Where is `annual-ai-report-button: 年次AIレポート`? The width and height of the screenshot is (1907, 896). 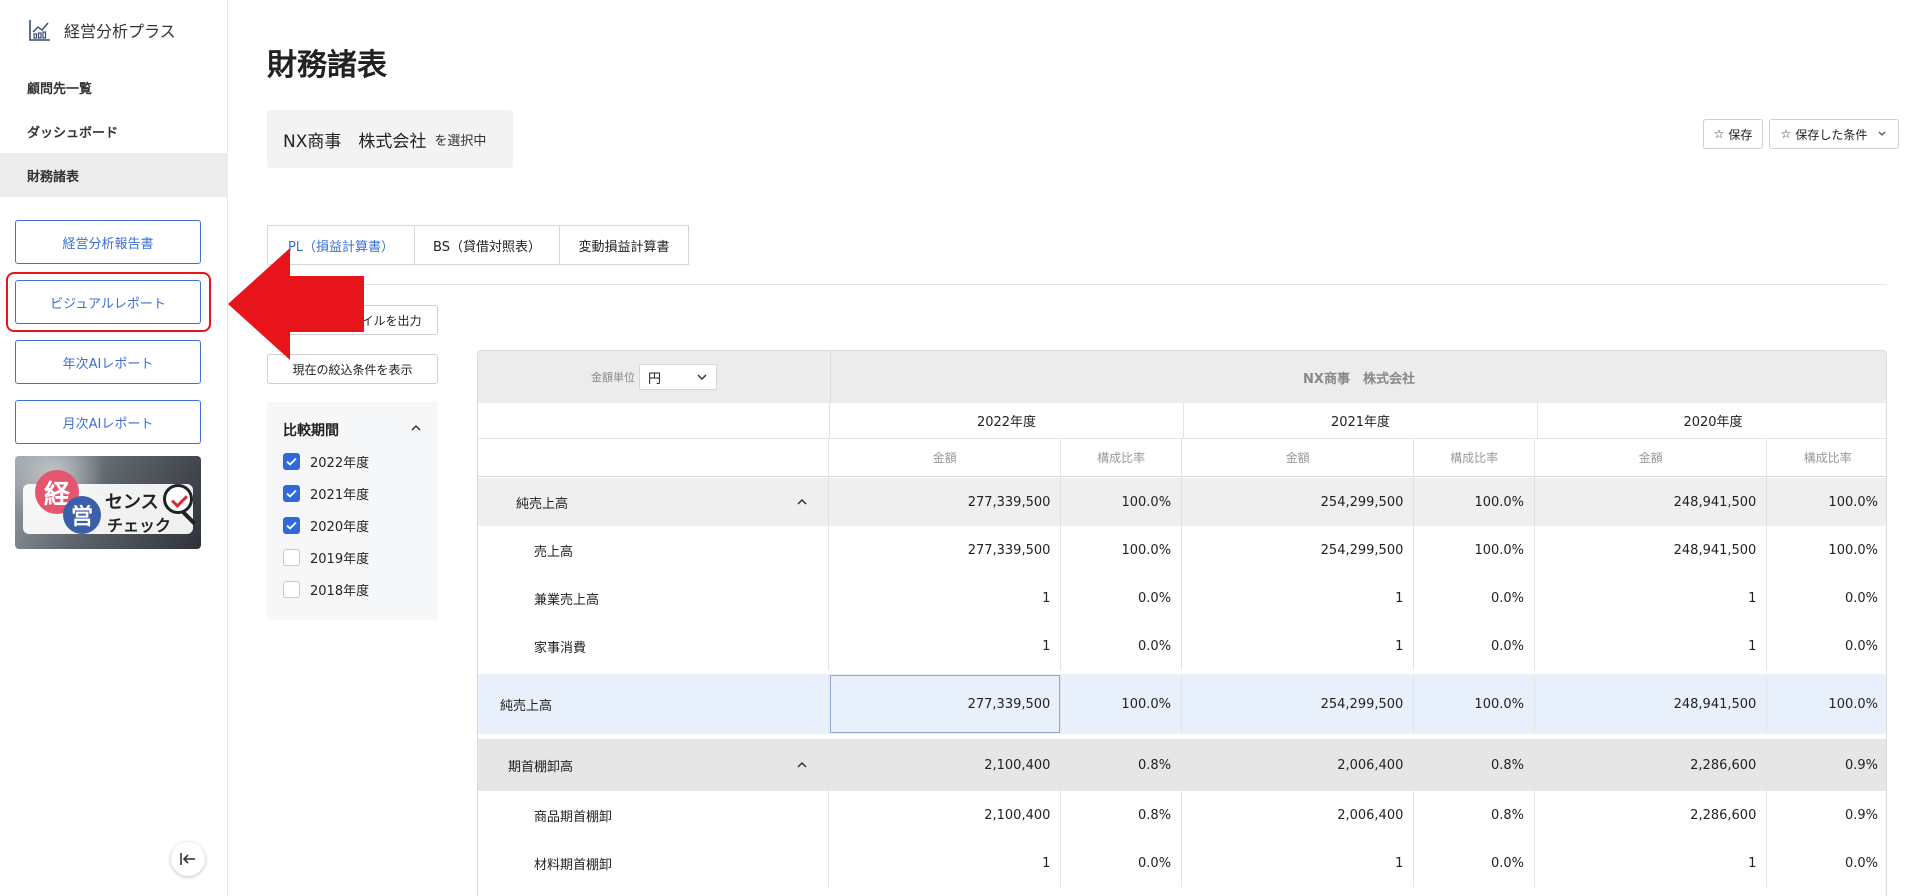 annual-ai-report-button: 年次AIレポート is located at coordinates (108, 362).